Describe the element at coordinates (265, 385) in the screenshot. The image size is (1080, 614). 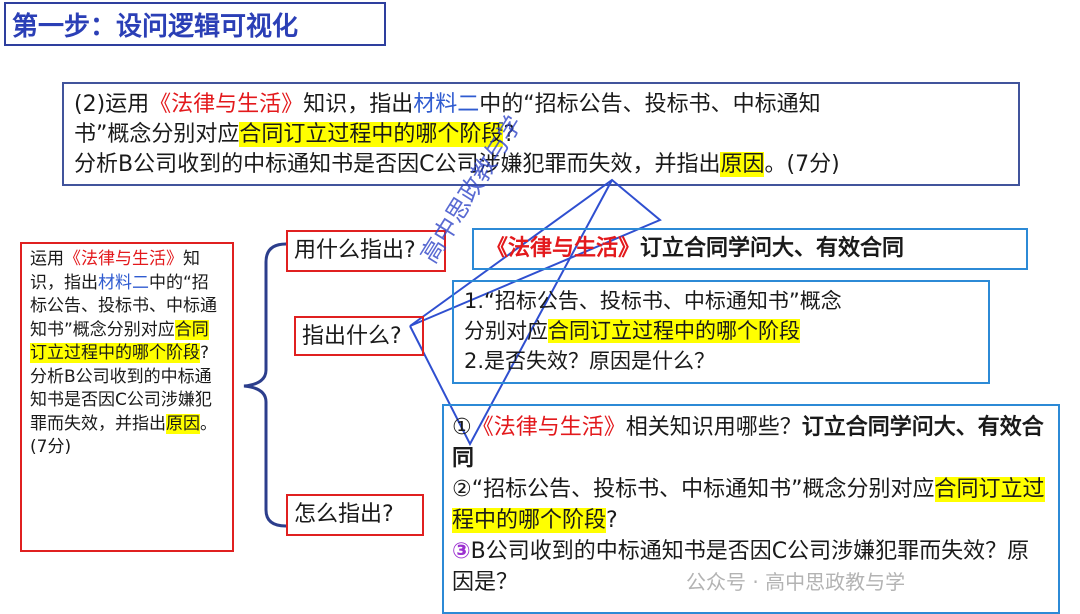
I see `bracket-connector` at that location.